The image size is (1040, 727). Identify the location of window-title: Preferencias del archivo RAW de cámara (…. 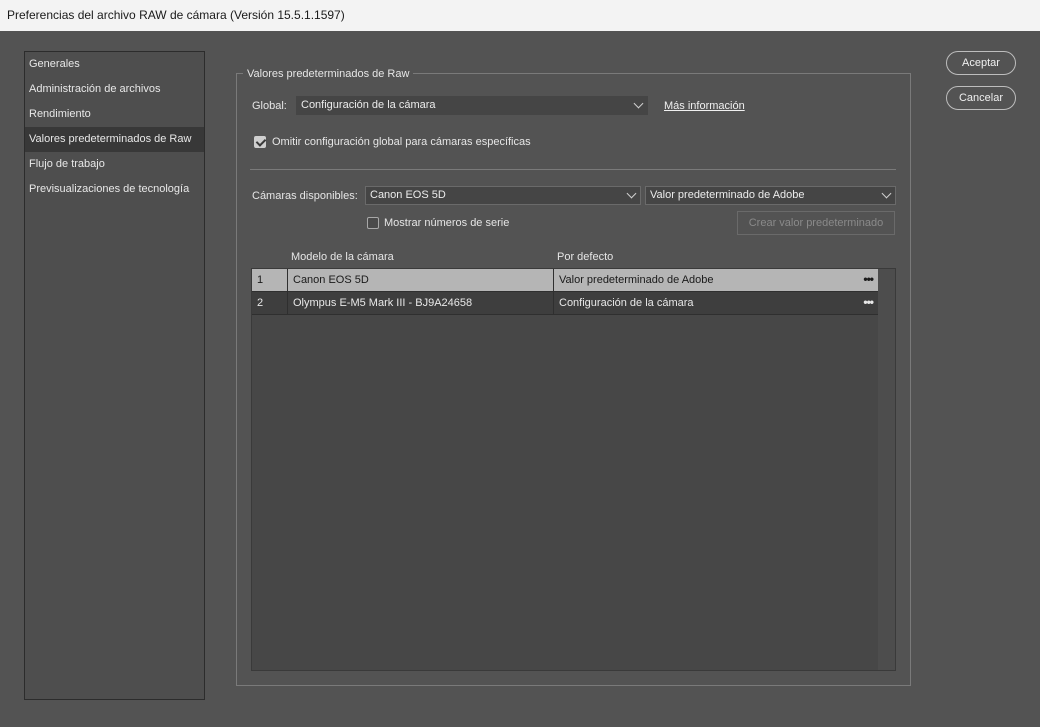
(520, 15).